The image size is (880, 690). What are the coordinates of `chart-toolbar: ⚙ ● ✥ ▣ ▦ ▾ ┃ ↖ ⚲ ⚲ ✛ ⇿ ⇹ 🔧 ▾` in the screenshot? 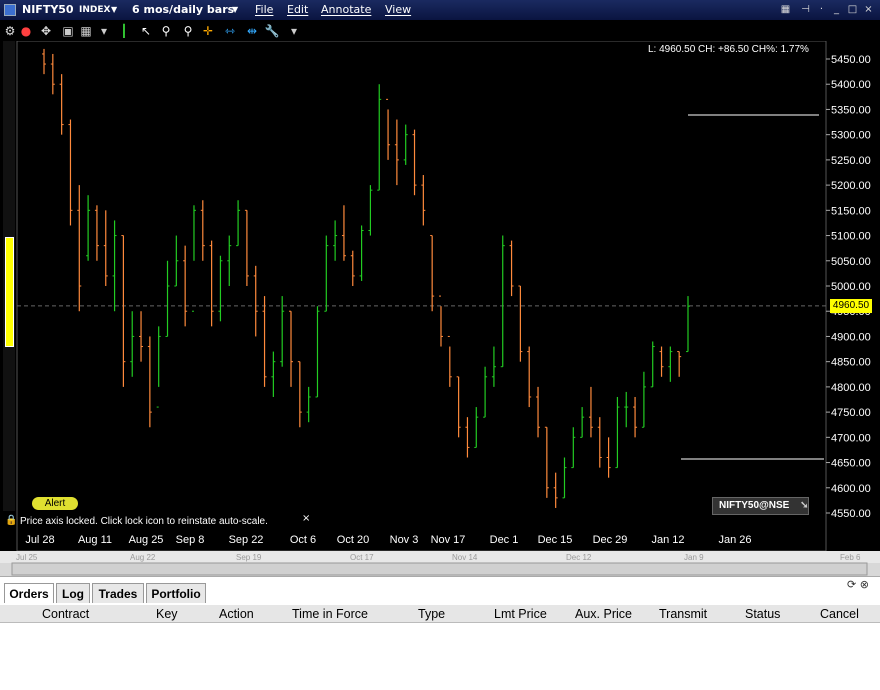 It's located at (440, 30).